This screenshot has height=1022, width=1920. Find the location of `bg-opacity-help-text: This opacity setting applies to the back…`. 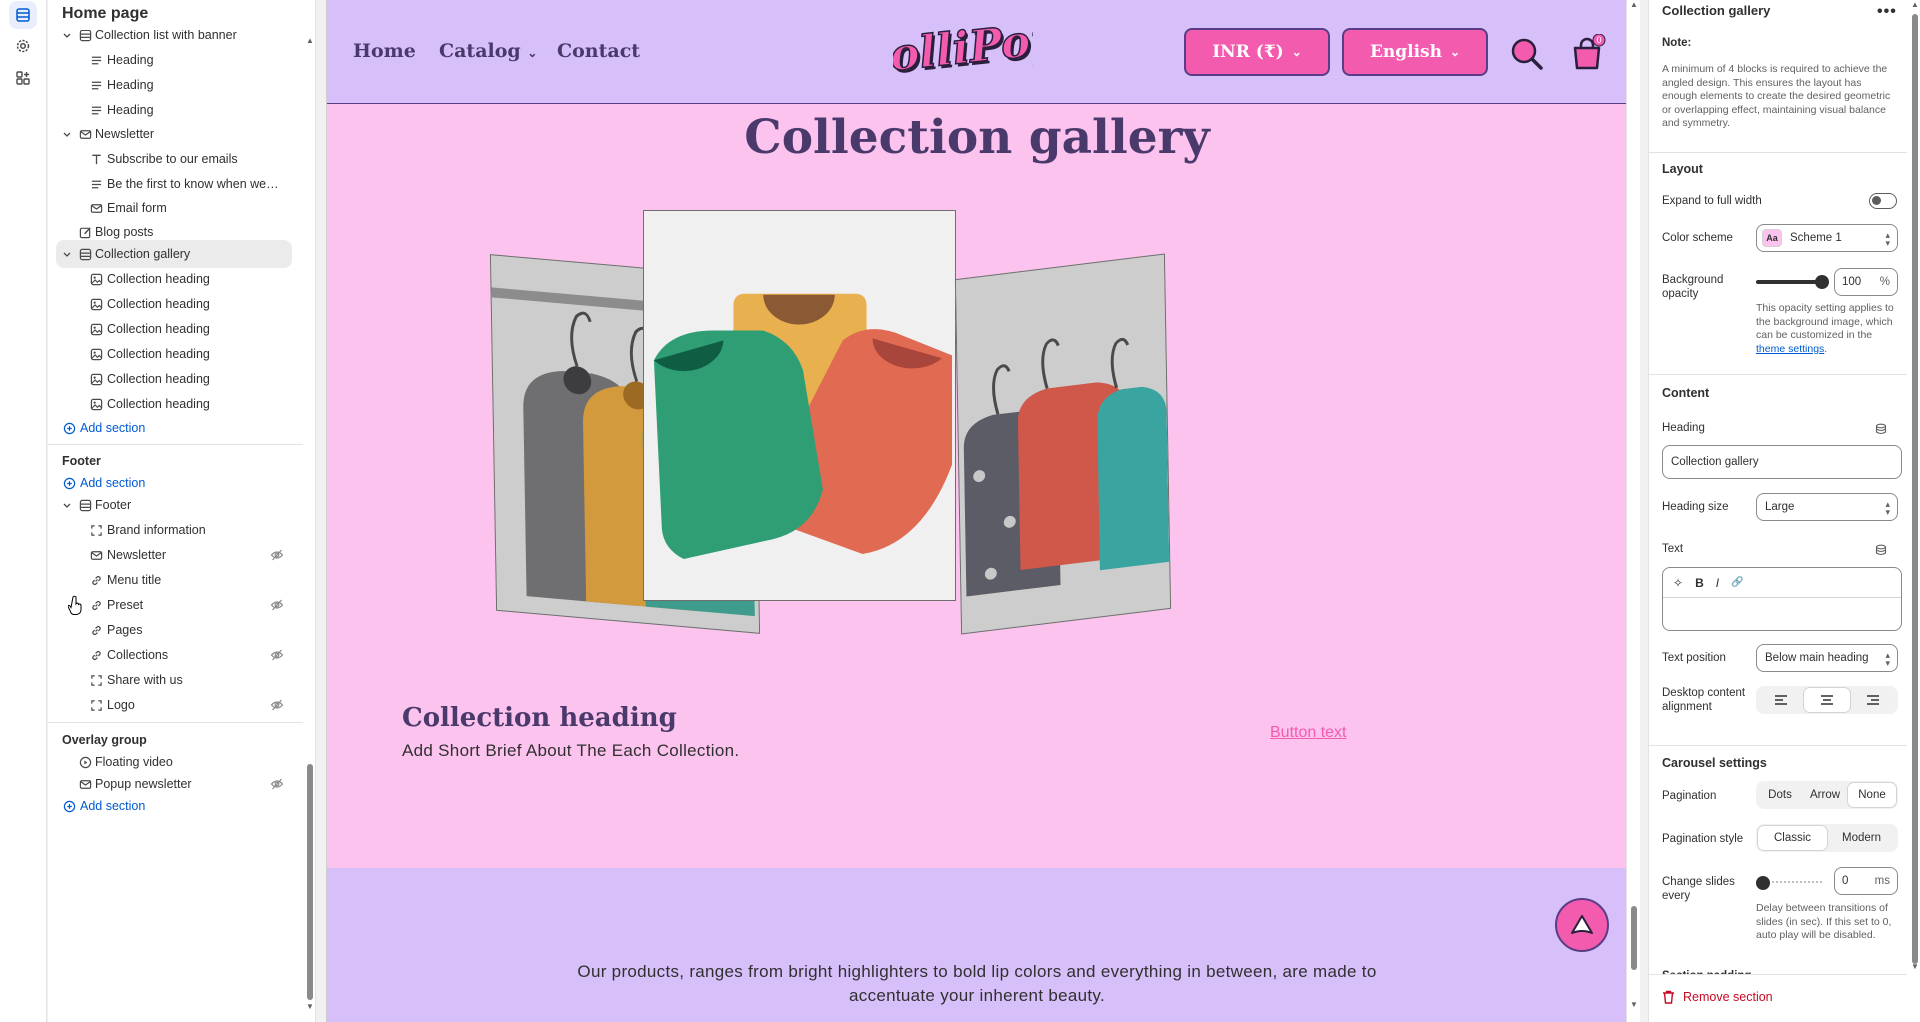

bg-opacity-help-text: This opacity setting applies to the back… is located at coordinates (1825, 321).